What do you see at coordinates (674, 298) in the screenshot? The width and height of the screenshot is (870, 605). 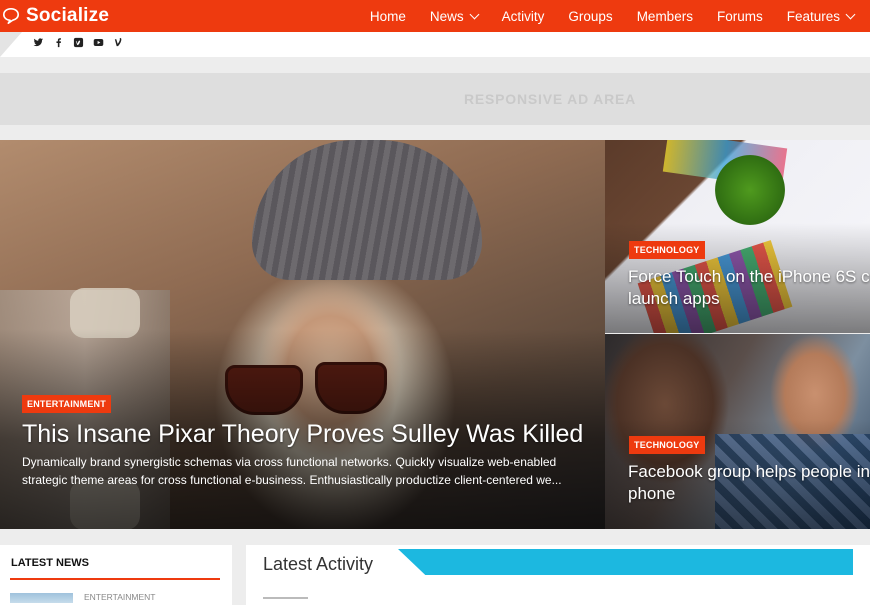 I see `side-post-title-line: launch apps` at bounding box center [674, 298].